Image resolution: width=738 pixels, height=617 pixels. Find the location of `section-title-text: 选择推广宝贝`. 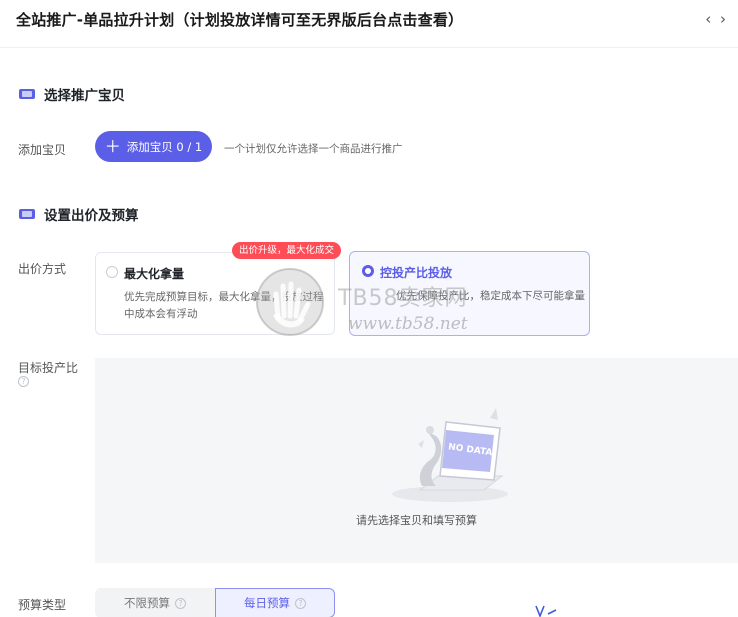

section-title-text: 选择推广宝贝 is located at coordinates (84, 96).